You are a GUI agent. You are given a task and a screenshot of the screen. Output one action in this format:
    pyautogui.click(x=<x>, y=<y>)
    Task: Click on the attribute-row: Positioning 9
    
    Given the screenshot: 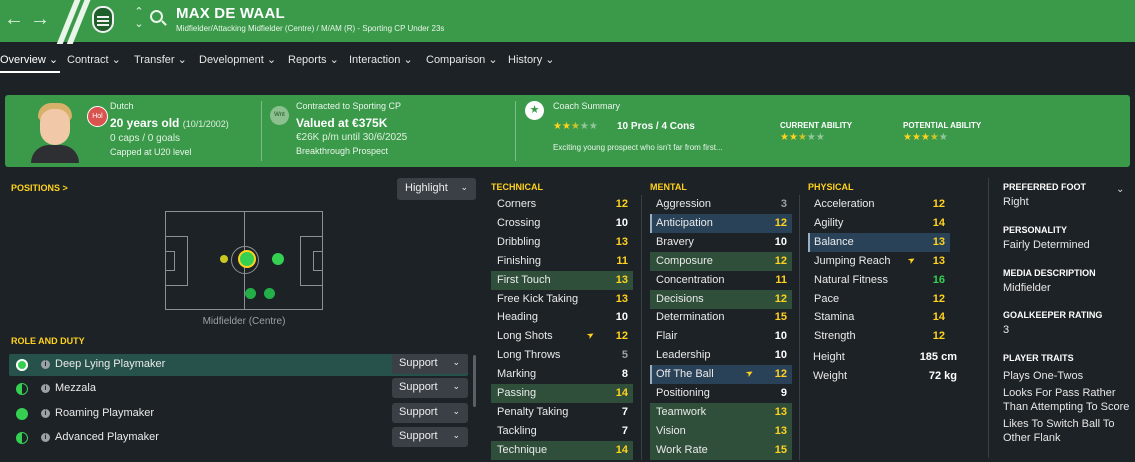 What is the action you would take?
    pyautogui.click(x=721, y=393)
    